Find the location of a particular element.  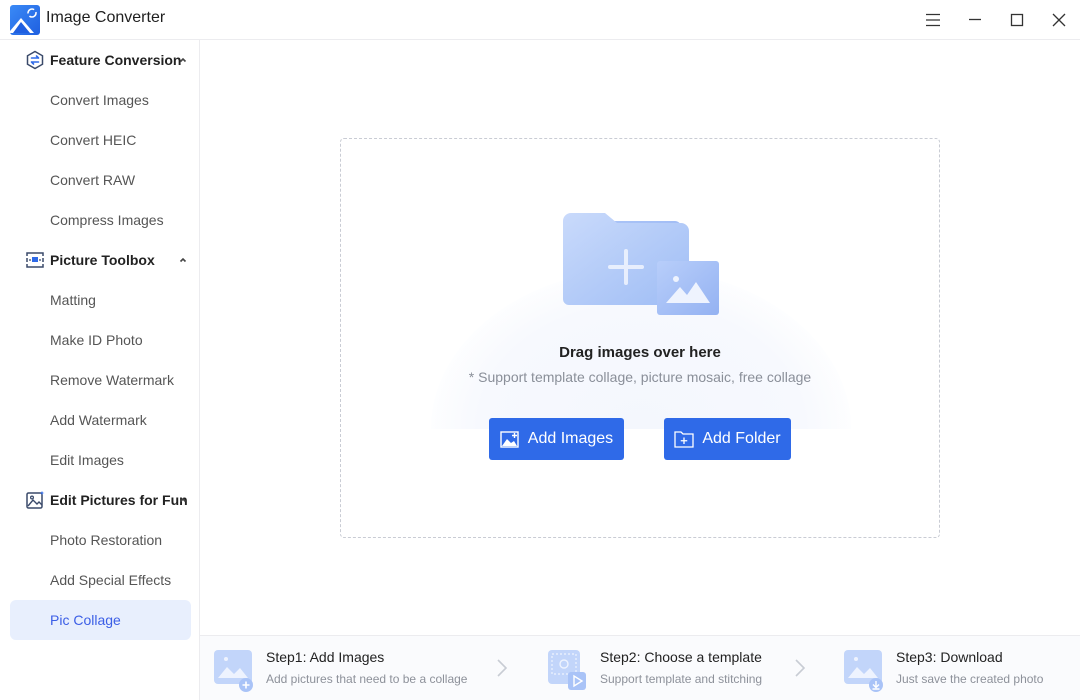

sidebar-item-convert-images: Convert Images is located at coordinates (100, 100).